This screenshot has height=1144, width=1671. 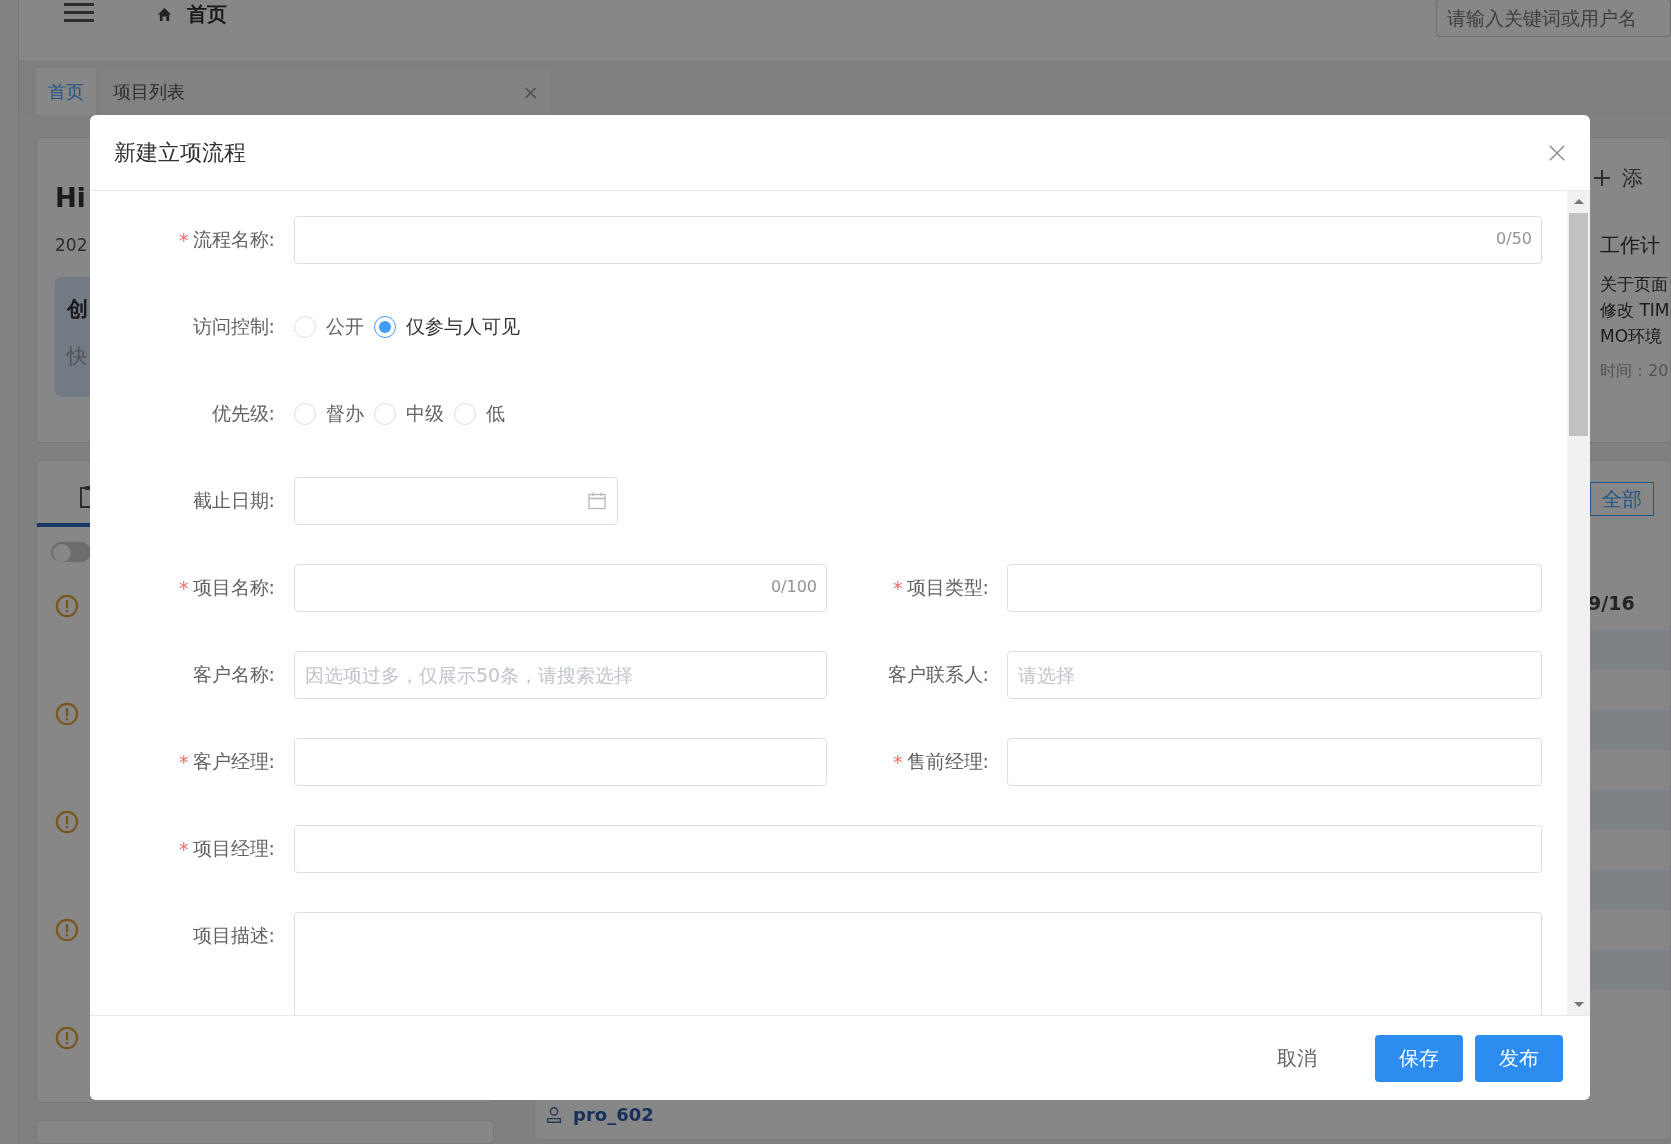 What do you see at coordinates (233, 761) in the screenshot?
I see `field-label: 客户经理:` at bounding box center [233, 761].